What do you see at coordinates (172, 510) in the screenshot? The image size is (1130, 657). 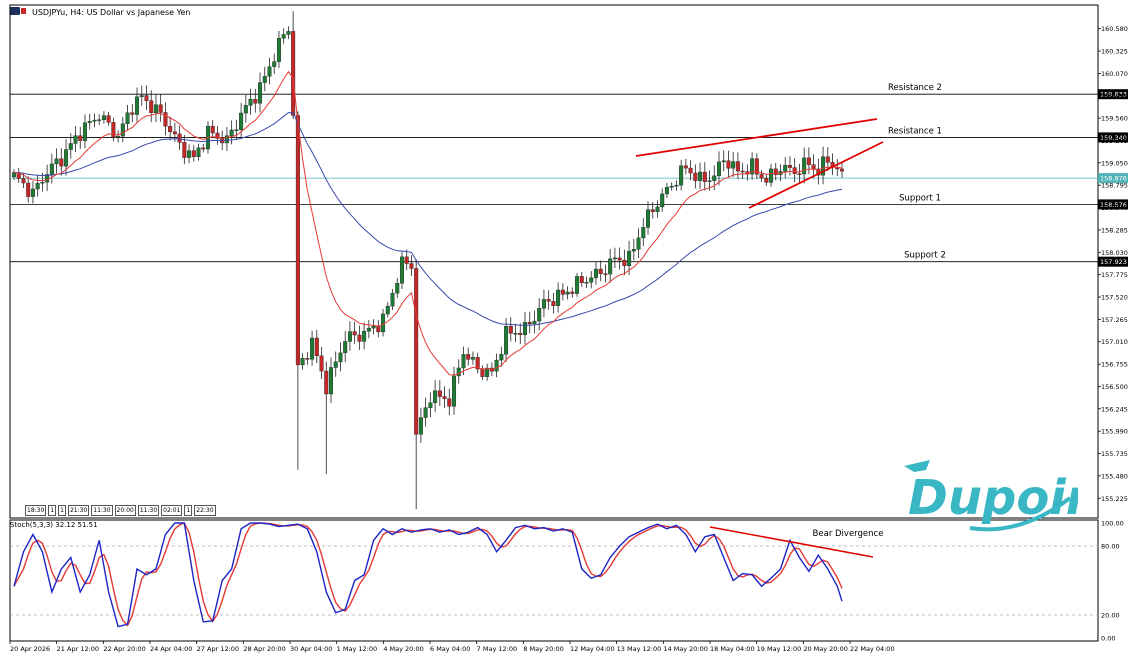 I see `time-marker: 02:01` at bounding box center [172, 510].